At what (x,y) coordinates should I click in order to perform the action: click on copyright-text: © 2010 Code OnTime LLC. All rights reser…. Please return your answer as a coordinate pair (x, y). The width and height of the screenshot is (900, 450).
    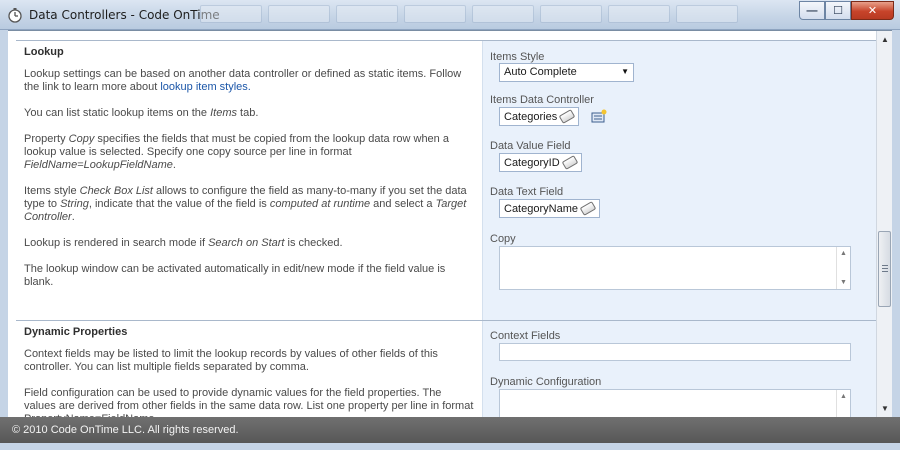
    Looking at the image, I should click on (125, 430).